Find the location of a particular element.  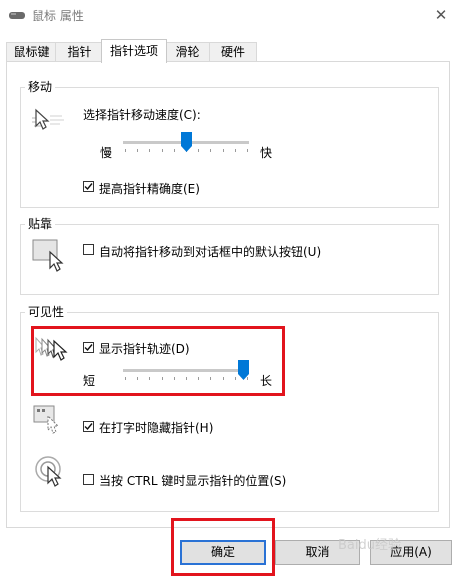

pointer-speed-icon is located at coordinates (49, 119).